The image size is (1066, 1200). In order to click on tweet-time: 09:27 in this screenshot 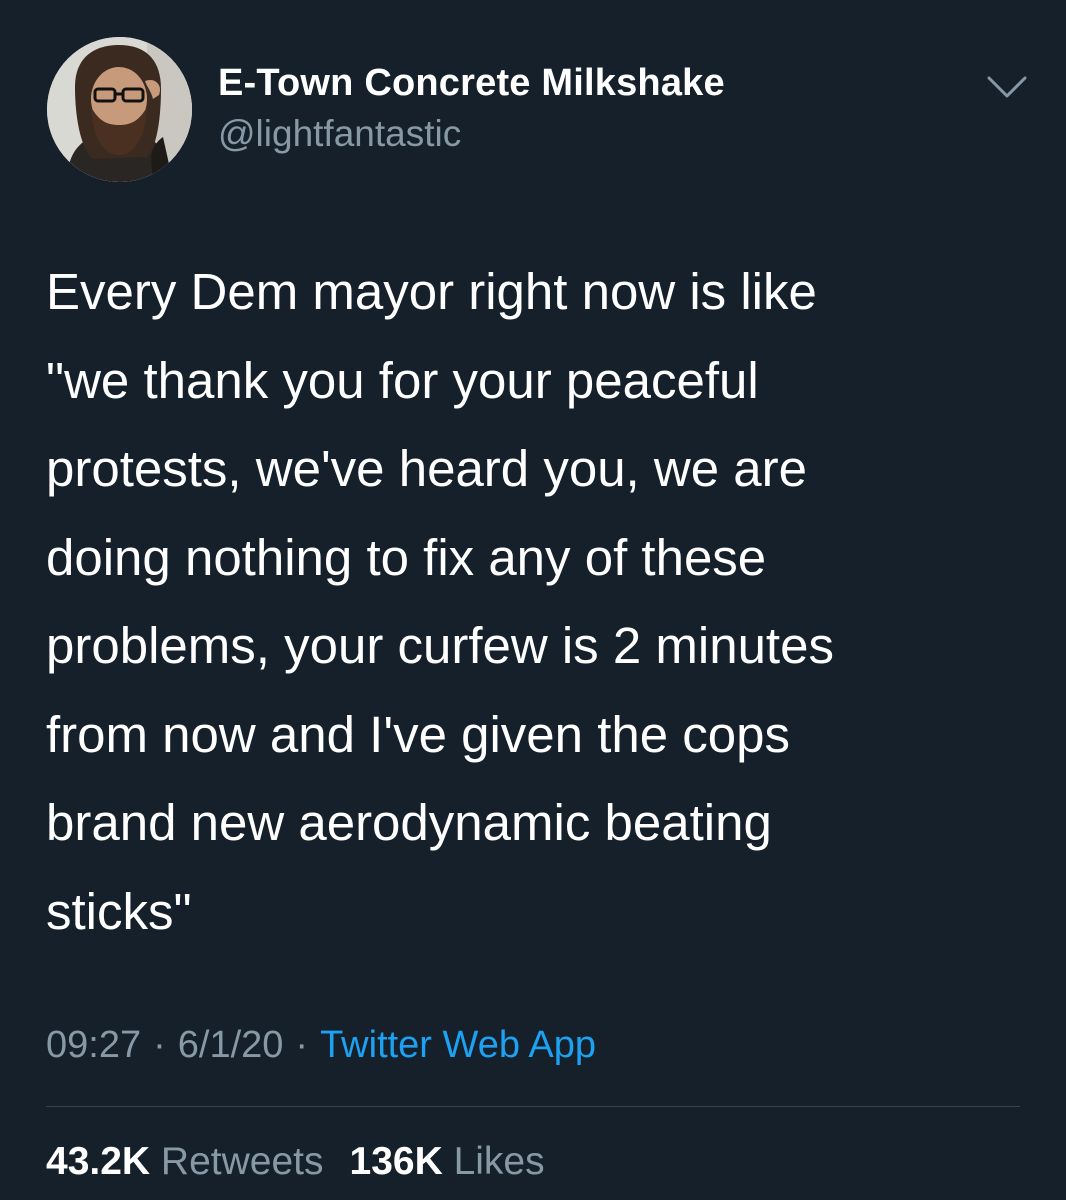, I will do `click(93, 1045)`.